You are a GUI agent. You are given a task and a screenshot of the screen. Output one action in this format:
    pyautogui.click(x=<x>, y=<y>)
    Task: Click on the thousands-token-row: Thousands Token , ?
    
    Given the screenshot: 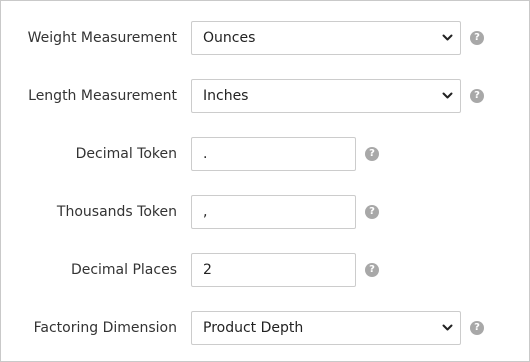 What is the action you would take?
    pyautogui.click(x=265, y=212)
    